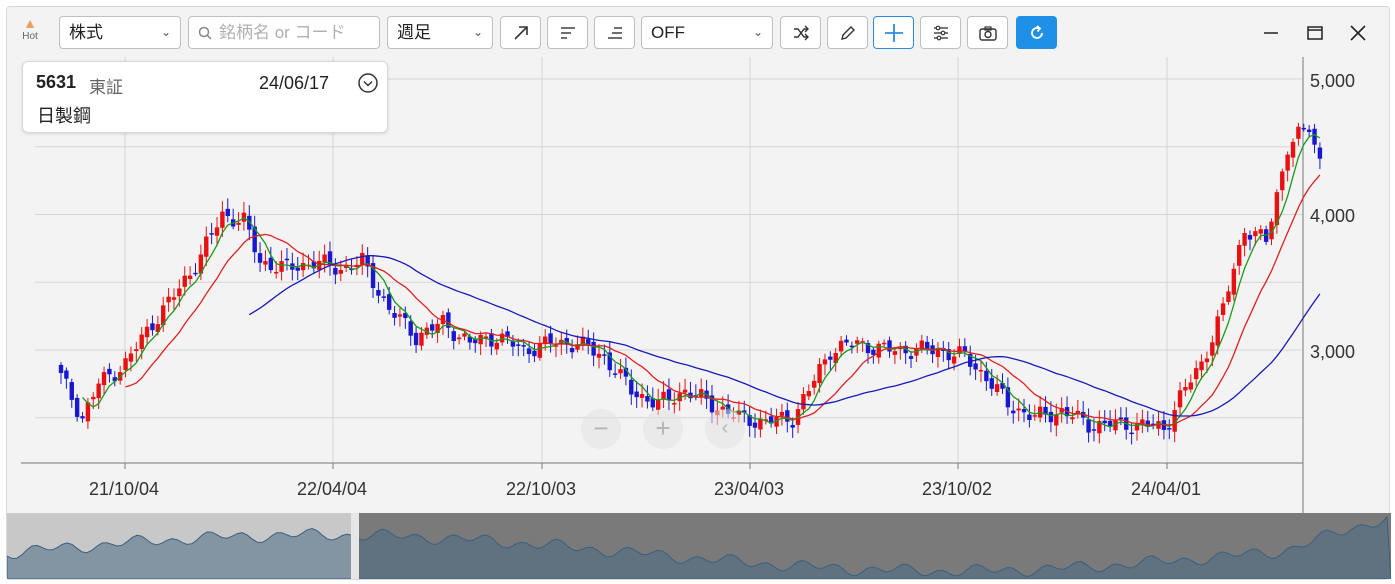  What do you see at coordinates (284, 32) in the screenshot?
I see `search-input: 銘柄名 or コード` at bounding box center [284, 32].